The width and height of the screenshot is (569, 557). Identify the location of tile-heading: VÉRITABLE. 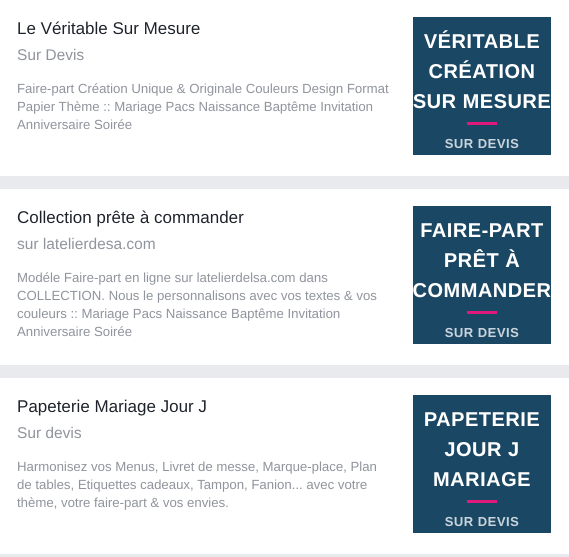
(482, 42).